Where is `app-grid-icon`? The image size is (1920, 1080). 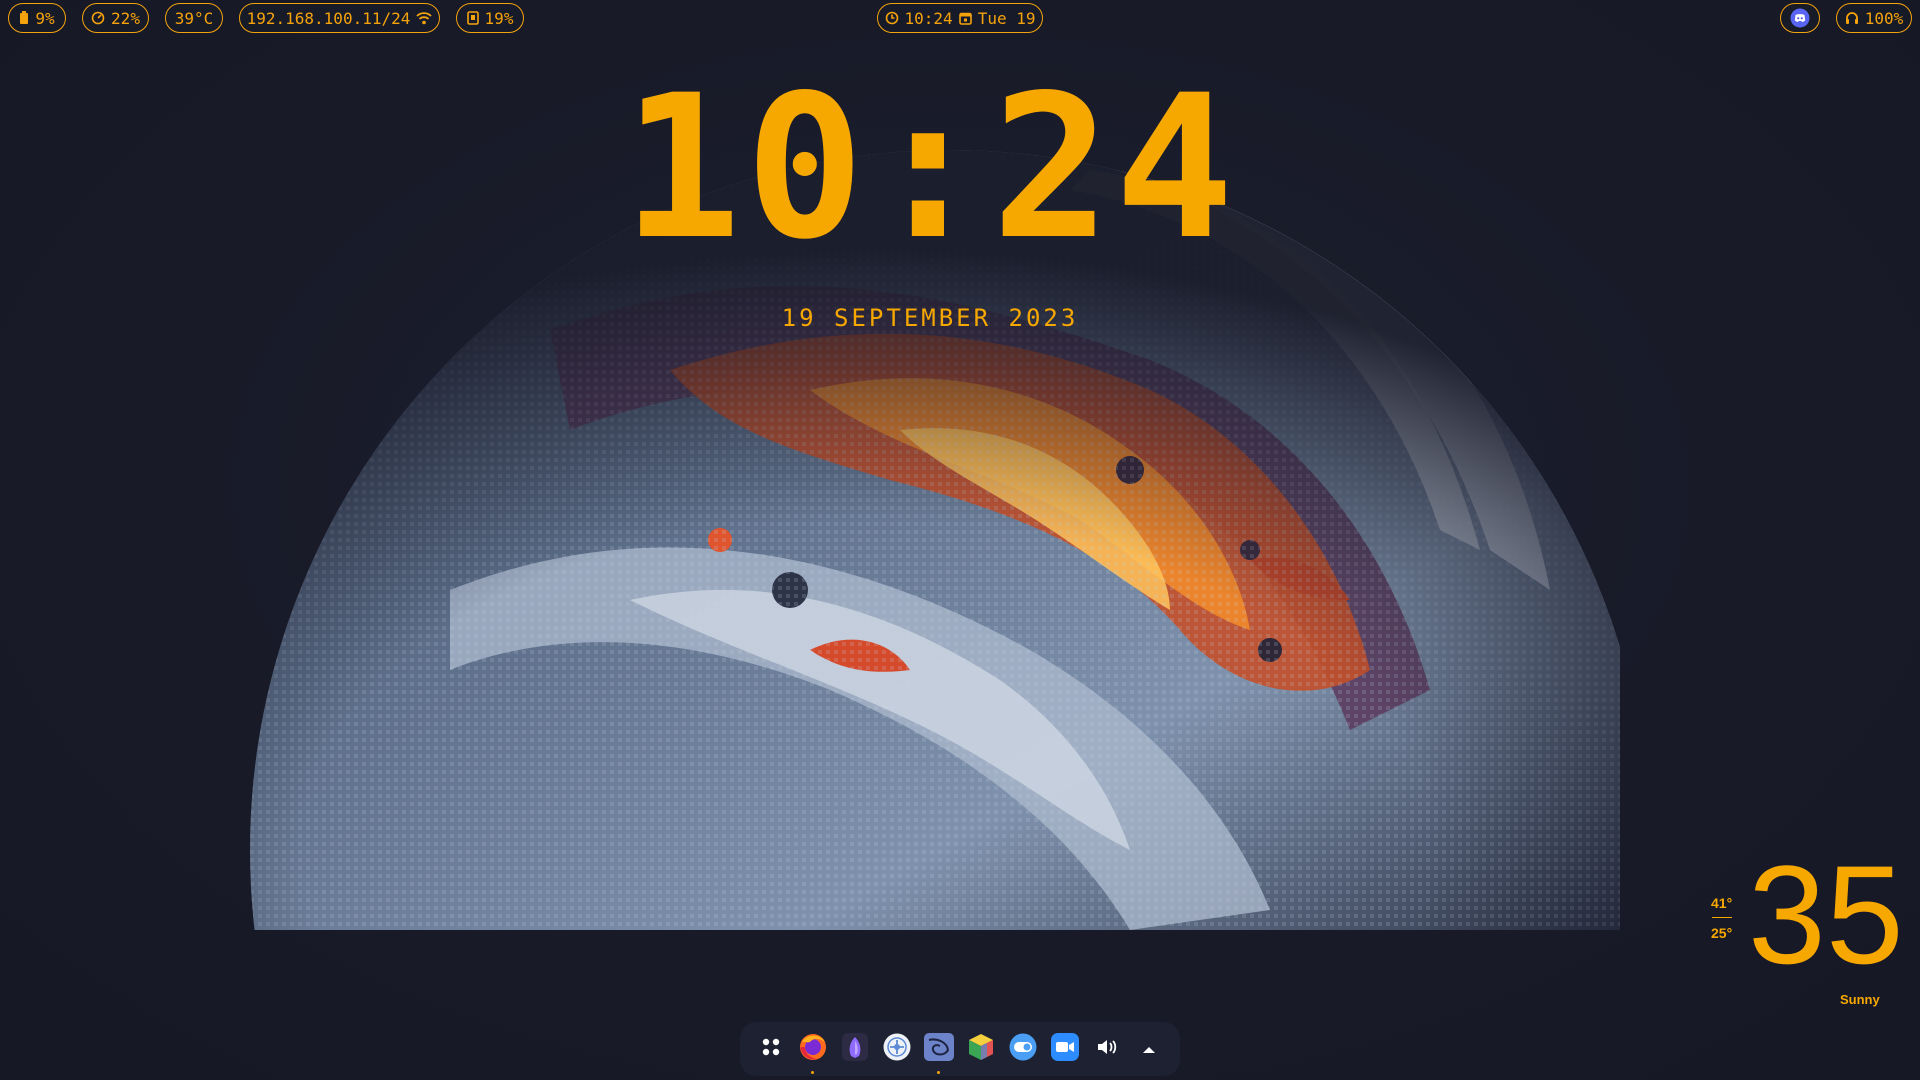 app-grid-icon is located at coordinates (771, 1049).